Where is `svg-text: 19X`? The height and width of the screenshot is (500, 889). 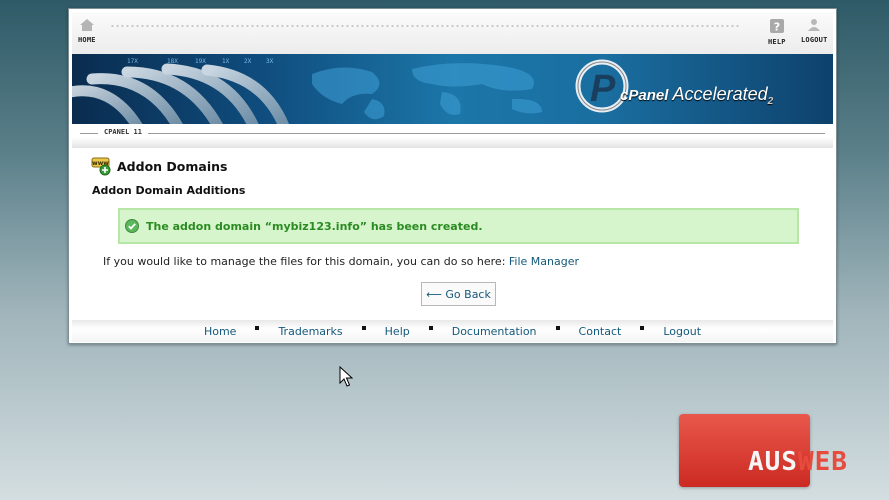
svg-text: 19X is located at coordinates (200, 61).